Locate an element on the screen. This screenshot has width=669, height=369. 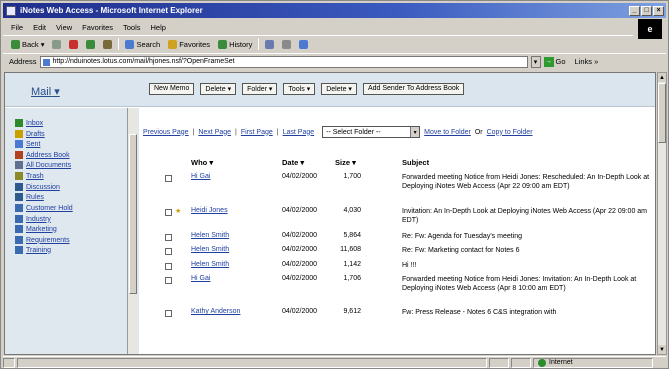
date-column-header: Date ▾ is located at coordinates (293, 162).